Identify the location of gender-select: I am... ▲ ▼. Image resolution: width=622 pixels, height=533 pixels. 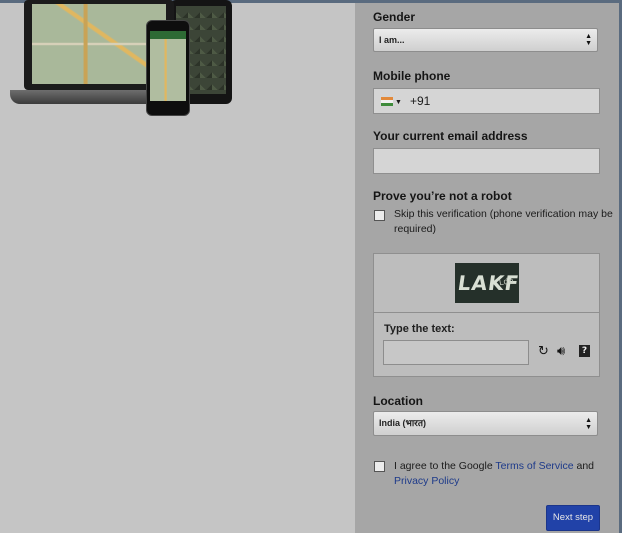
(485, 40).